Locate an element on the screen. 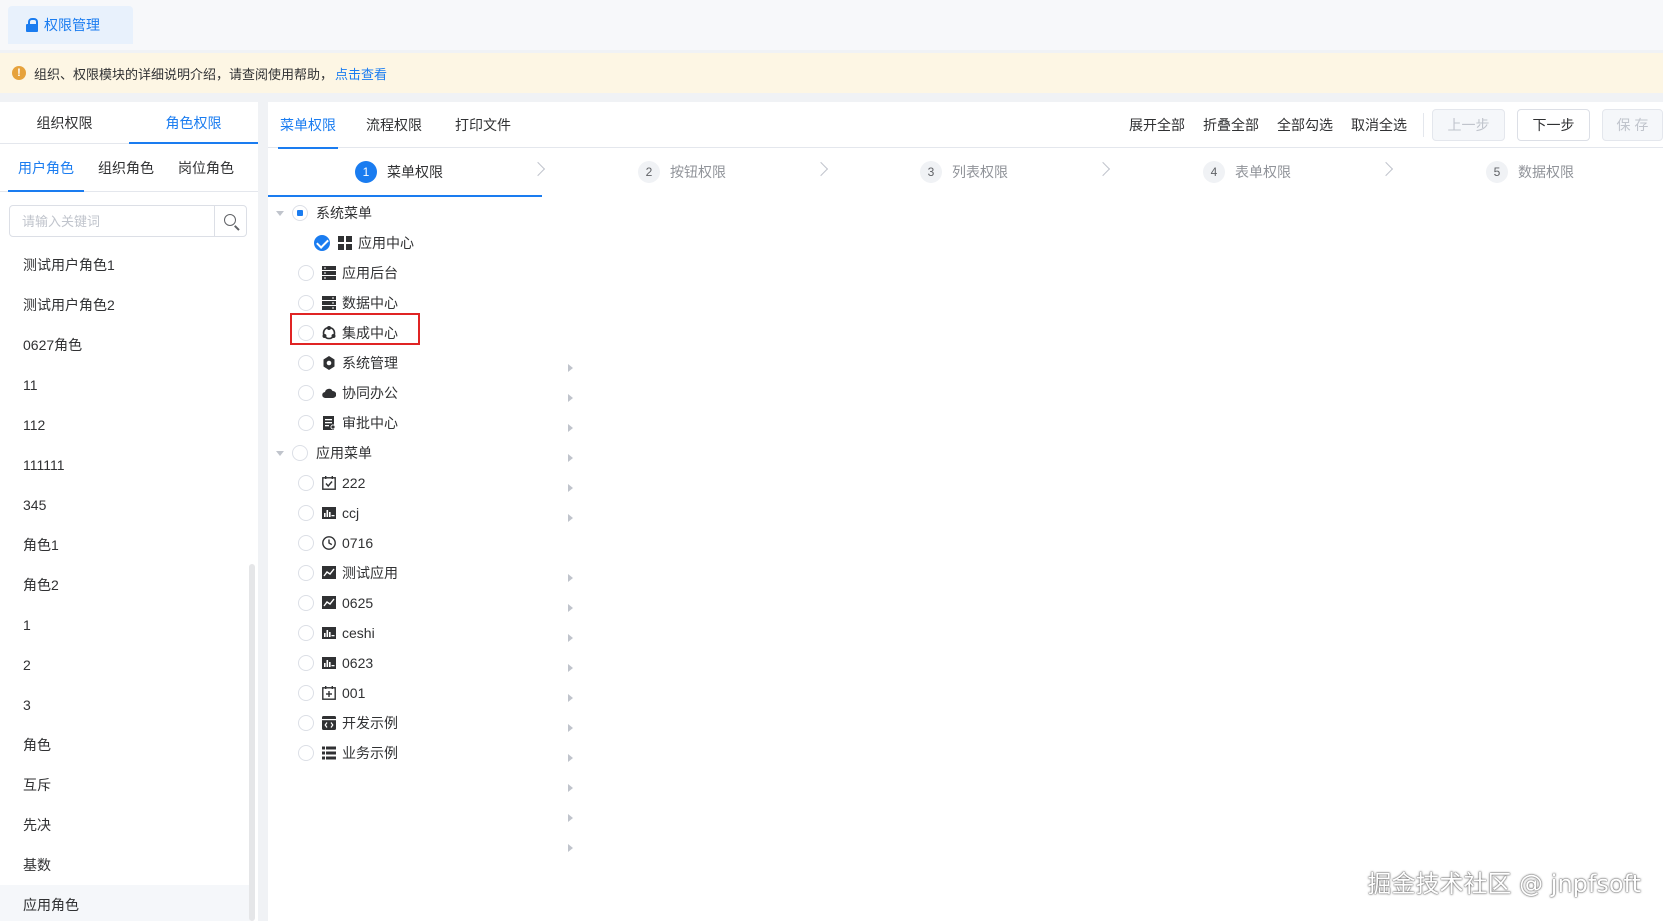 This screenshot has height=921, width=1663. step-list-permission: 3 列表权限 is located at coordinates (964, 172).